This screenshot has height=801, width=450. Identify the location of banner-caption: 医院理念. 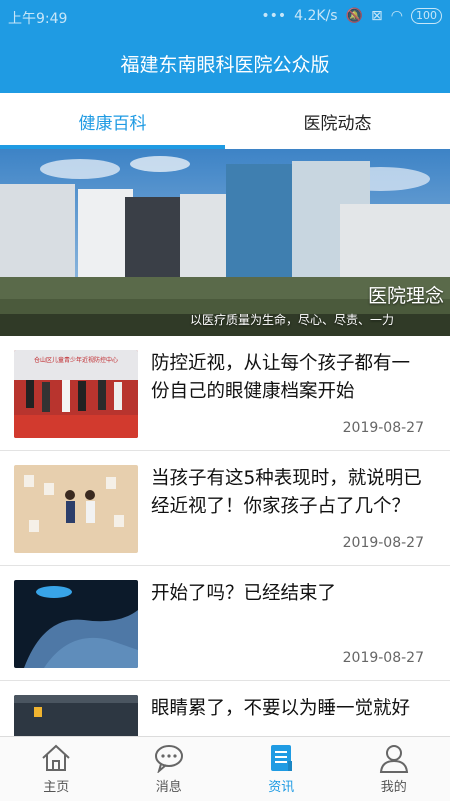
(406, 294).